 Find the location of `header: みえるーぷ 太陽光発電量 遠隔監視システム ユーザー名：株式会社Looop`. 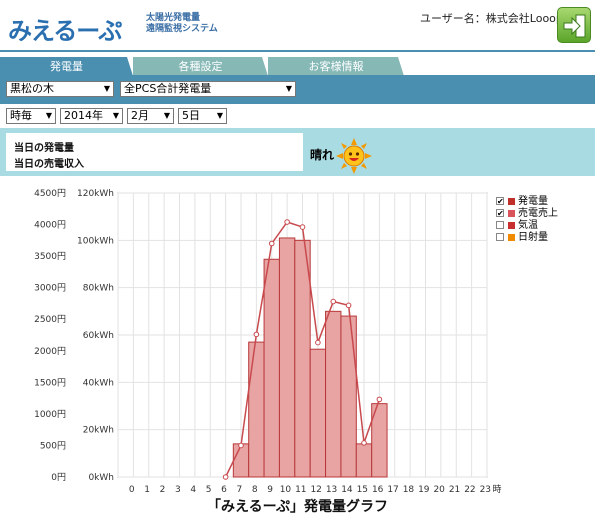

header: みえるーぷ 太陽光発電量 遠隔監視システム ユーザー名：株式会社Looop is located at coordinates (297, 26).